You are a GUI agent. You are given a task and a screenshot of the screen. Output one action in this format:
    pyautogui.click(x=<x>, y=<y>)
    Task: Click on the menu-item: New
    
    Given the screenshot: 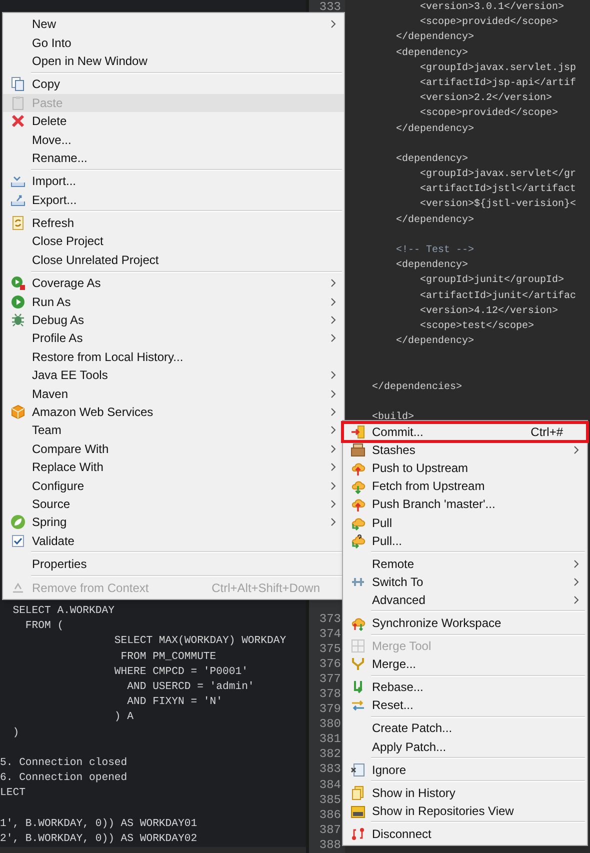 What is the action you would take?
    pyautogui.click(x=173, y=24)
    